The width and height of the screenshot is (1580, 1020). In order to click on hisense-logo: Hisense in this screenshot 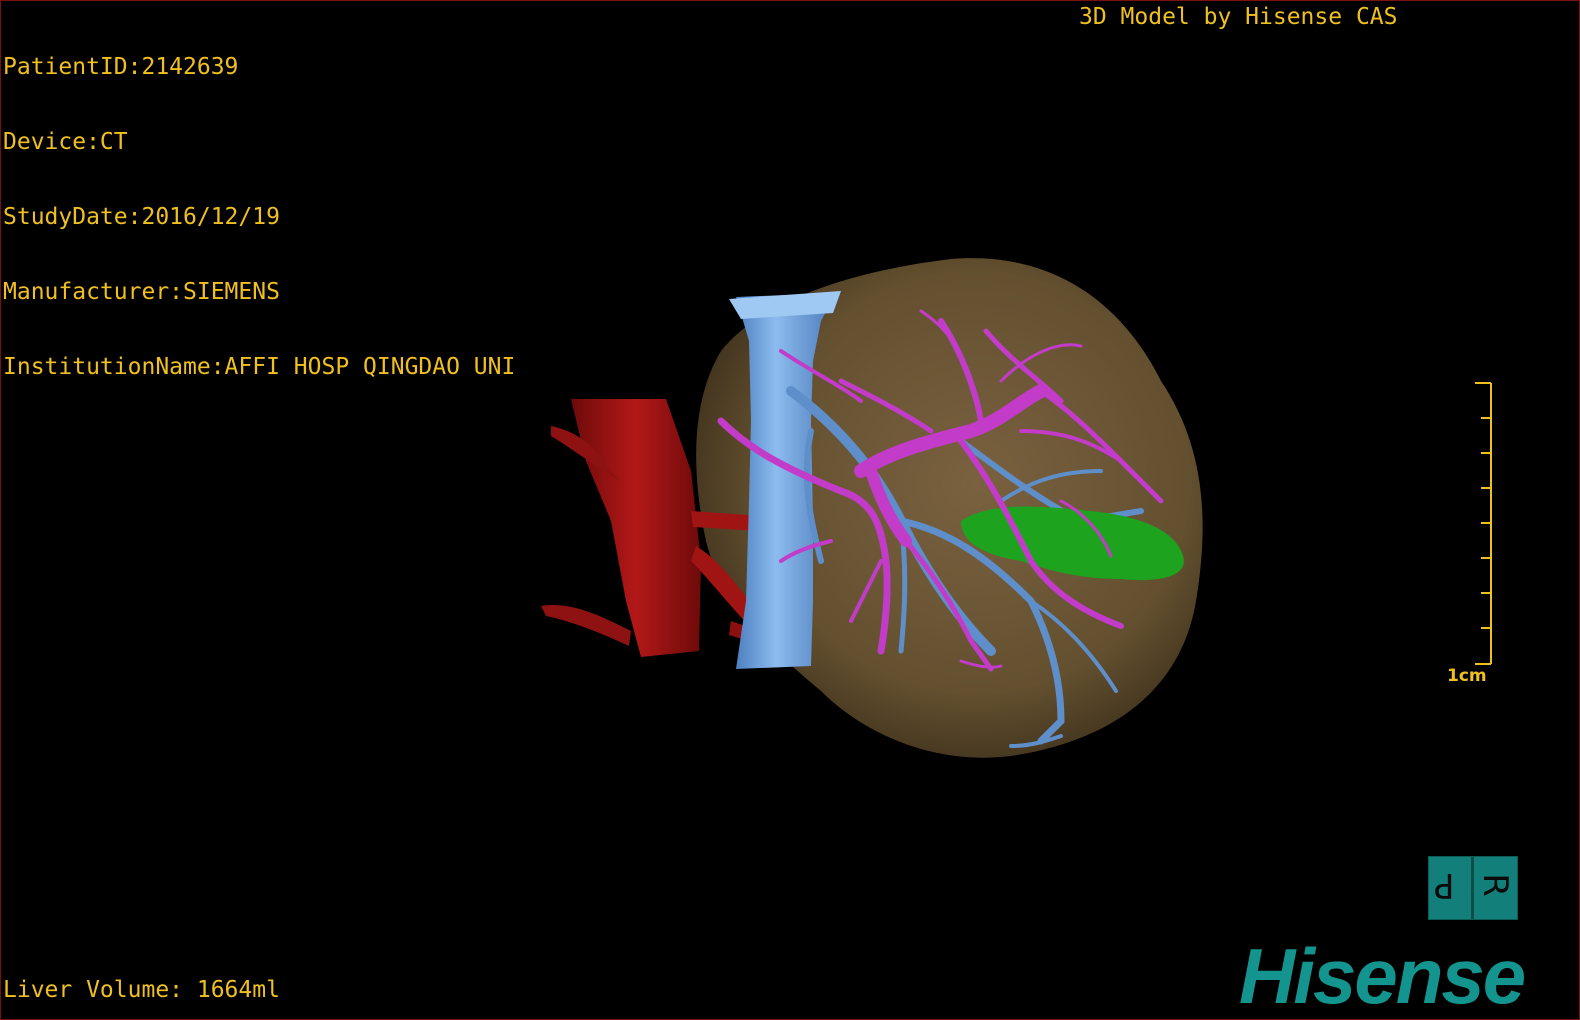, I will do `click(1382, 976)`.